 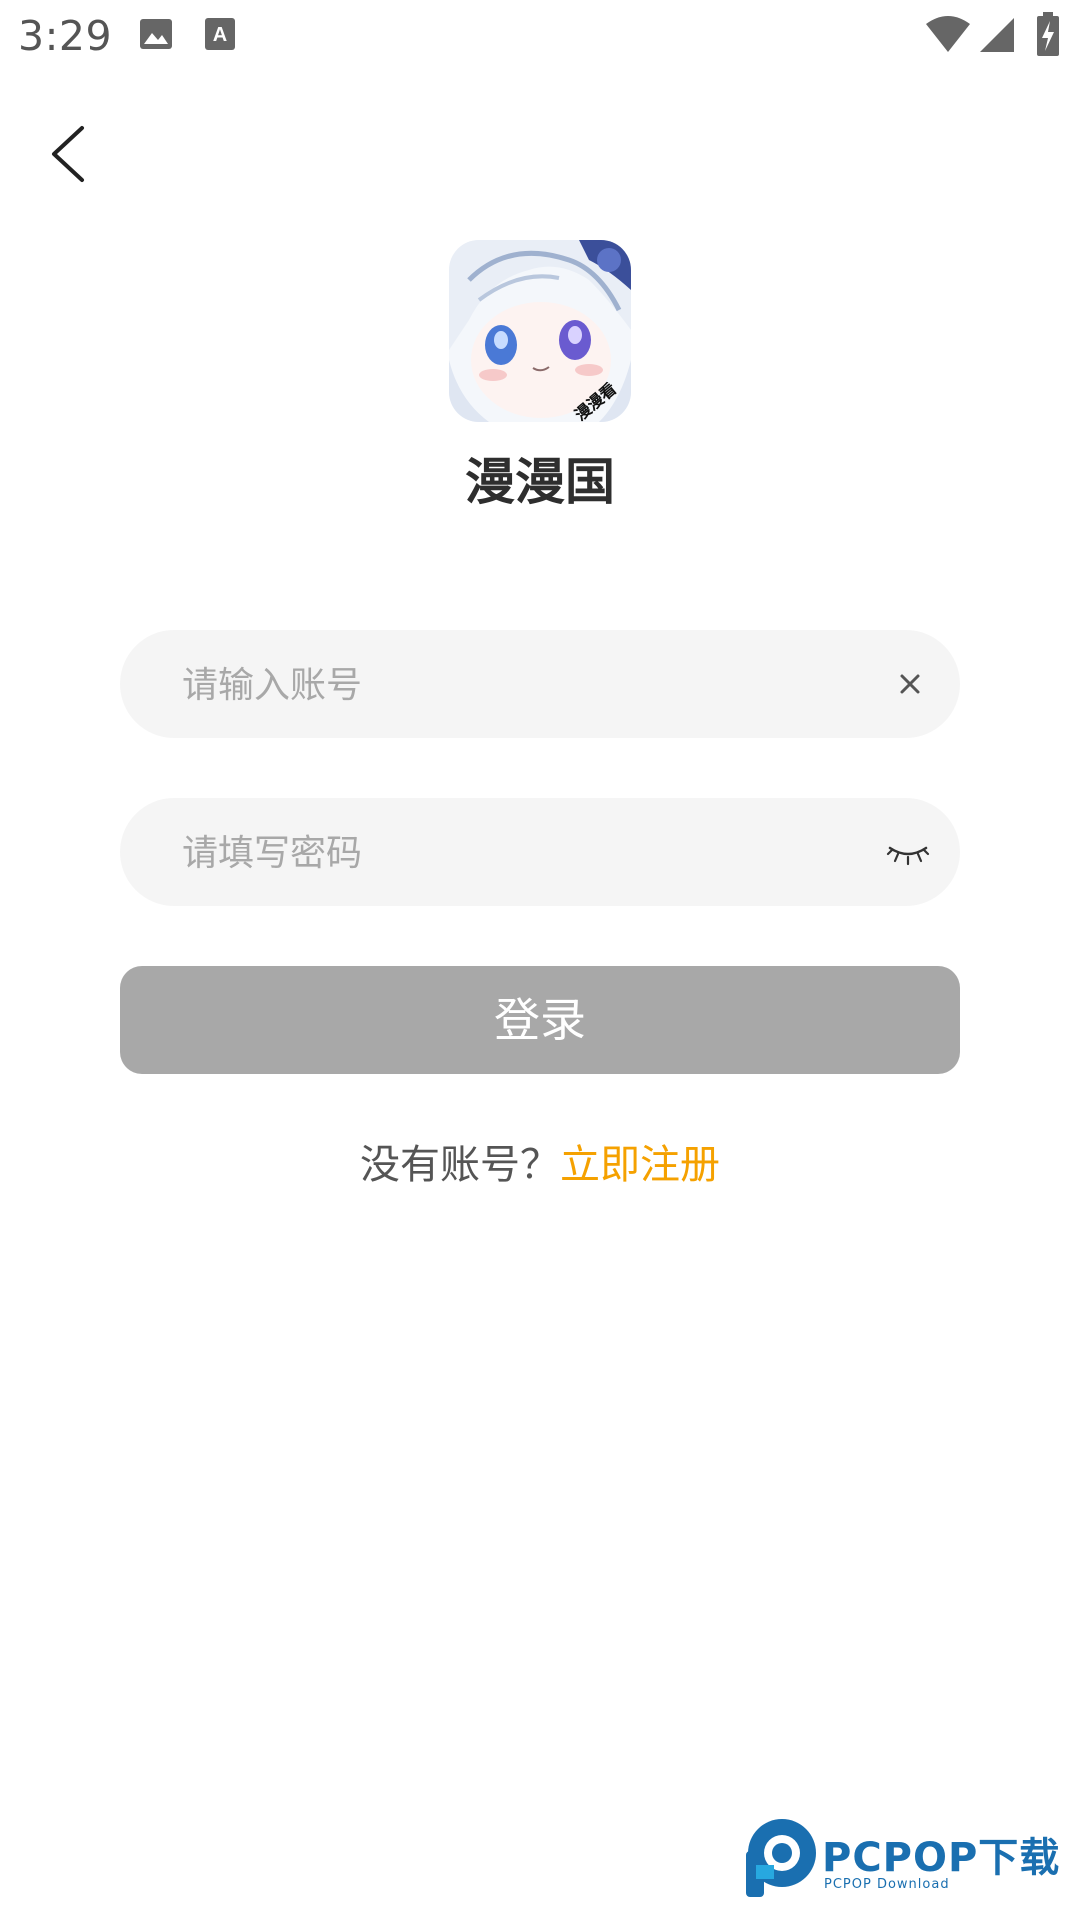 I want to click on password-field, so click(x=540, y=853).